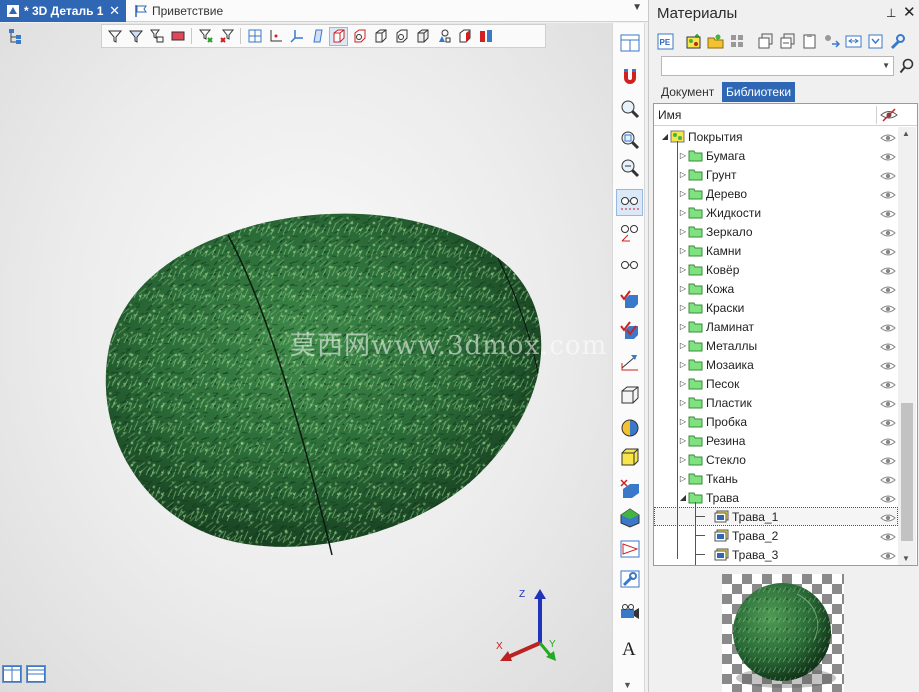  Describe the element at coordinates (296, 36) in the screenshot. I see `axis-3d-icon` at that location.